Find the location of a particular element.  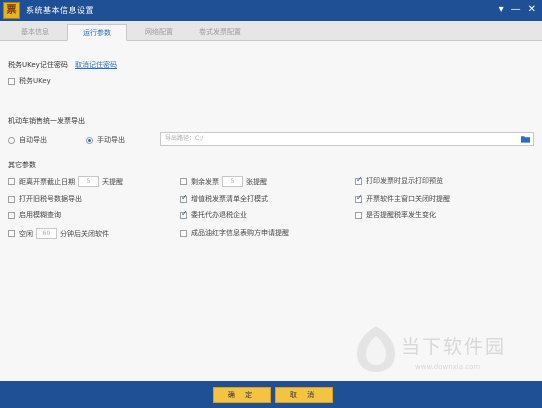

auto-export-radio: 自动导出 is located at coordinates (27, 140).